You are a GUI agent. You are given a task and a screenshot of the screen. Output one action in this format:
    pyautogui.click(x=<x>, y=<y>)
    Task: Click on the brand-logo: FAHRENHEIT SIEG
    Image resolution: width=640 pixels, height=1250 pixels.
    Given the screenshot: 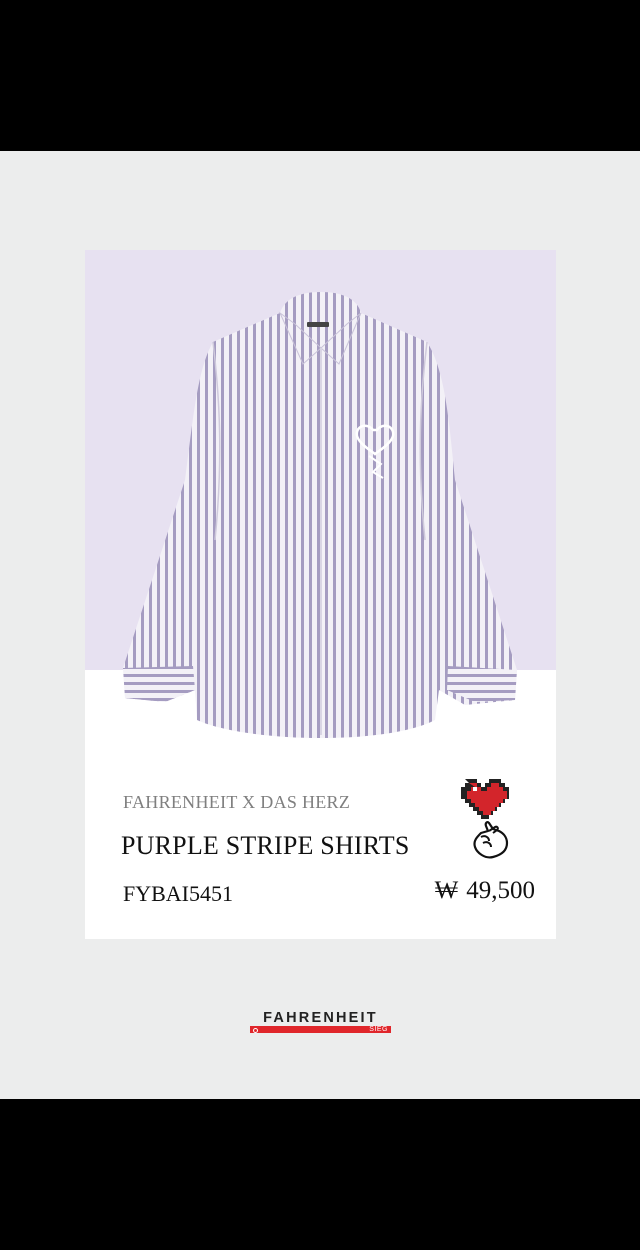 What is the action you would take?
    pyautogui.click(x=320, y=1023)
    